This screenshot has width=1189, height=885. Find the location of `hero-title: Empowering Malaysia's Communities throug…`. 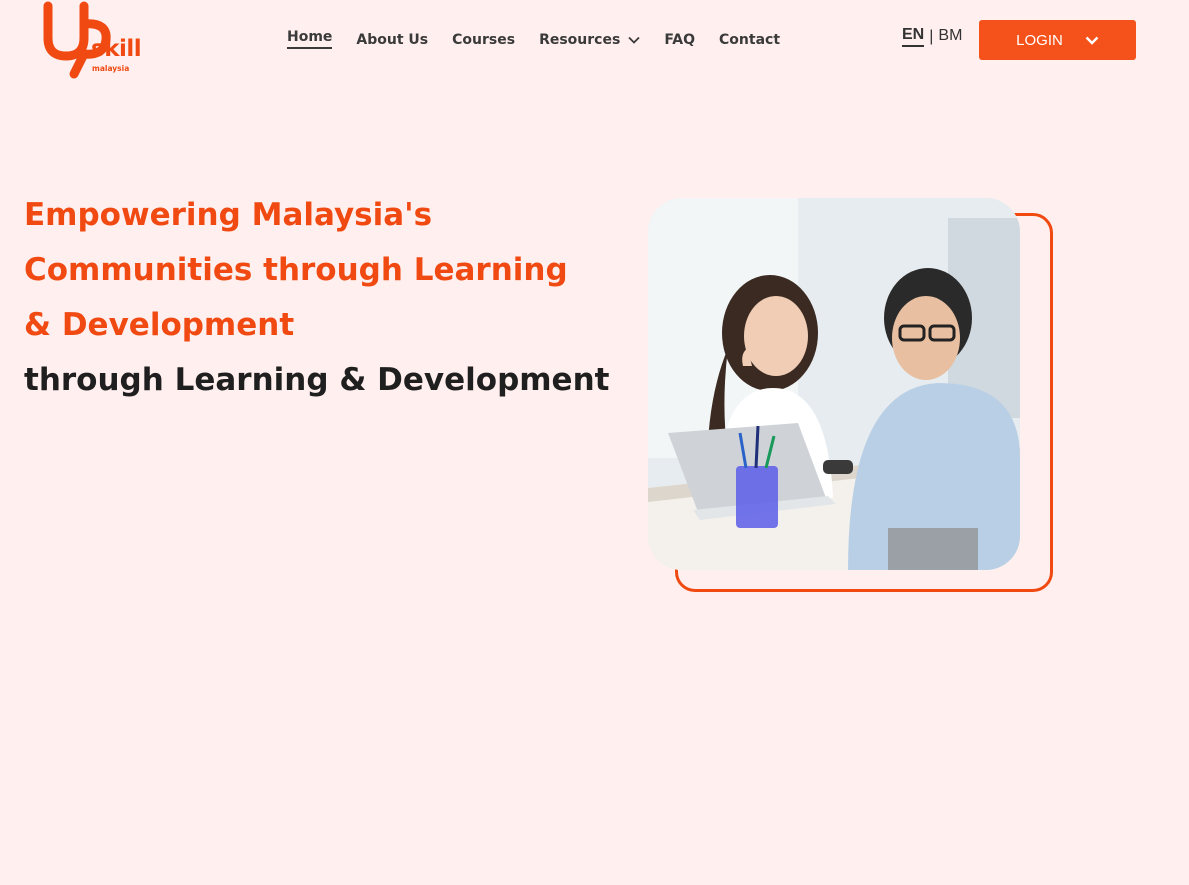

hero-title: Empowering Malaysia's Communities throug… is located at coordinates (296, 270).